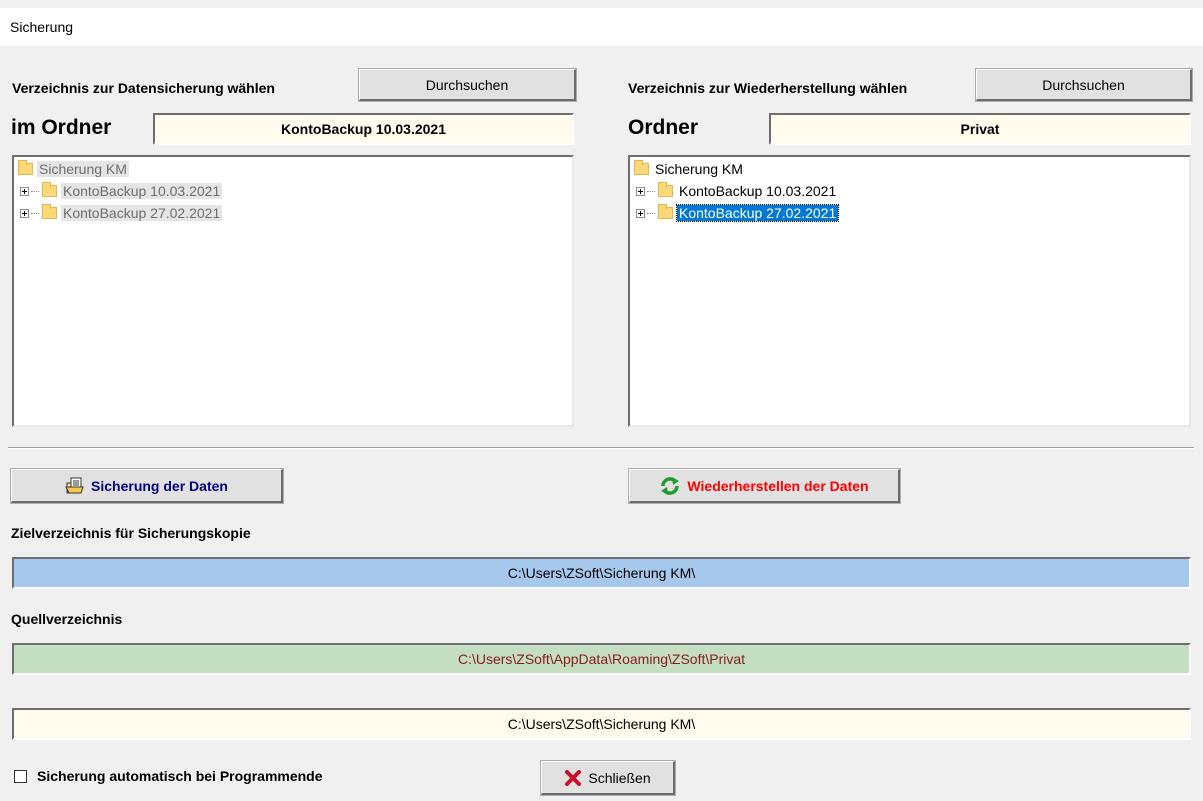 This screenshot has width=1203, height=801. I want to click on auto-backup-label: Sicherung automatisch bei Programmende, so click(180, 776).